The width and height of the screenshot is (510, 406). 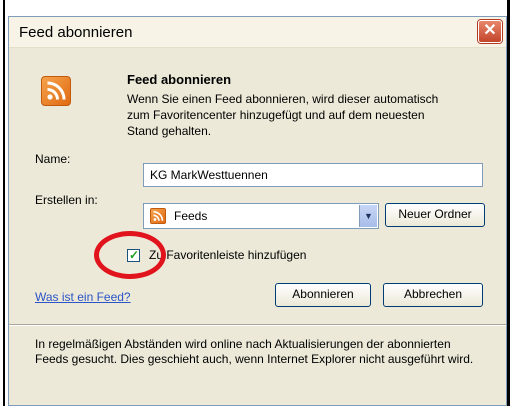 What do you see at coordinates (53, 159) in the screenshot?
I see `name-label: Name:` at bounding box center [53, 159].